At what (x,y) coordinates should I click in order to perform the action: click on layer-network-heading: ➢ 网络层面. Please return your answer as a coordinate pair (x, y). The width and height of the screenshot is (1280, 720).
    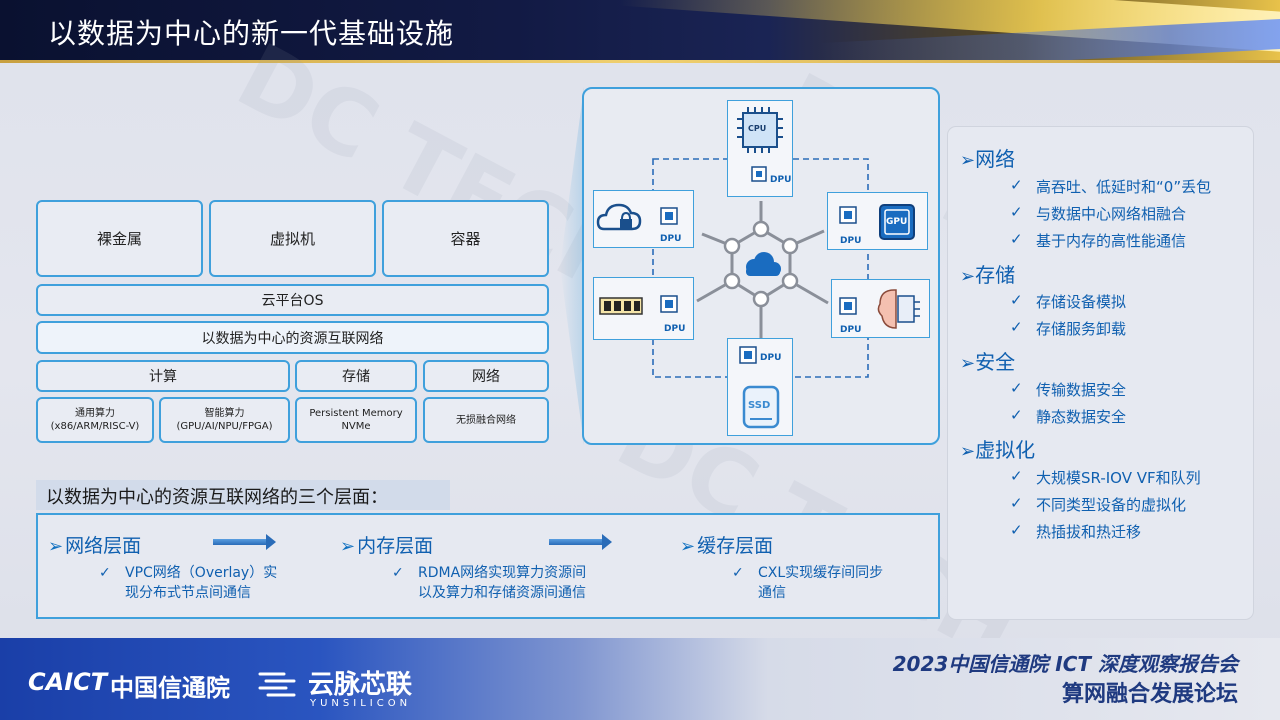
    Looking at the image, I should click on (94, 544).